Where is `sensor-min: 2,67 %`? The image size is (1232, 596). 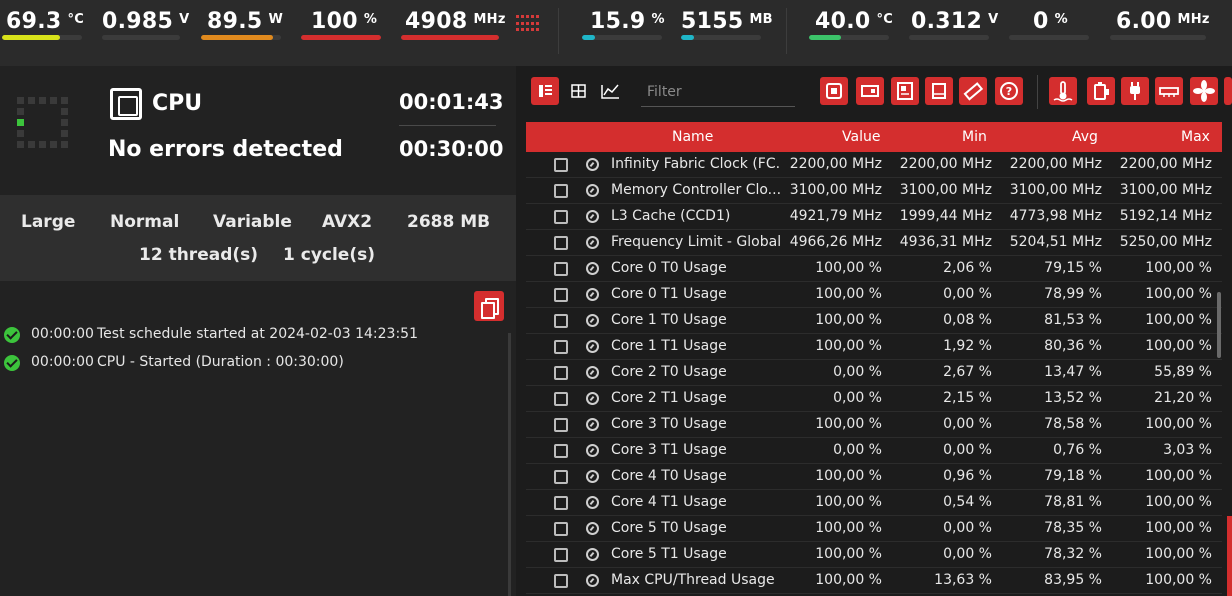
sensor-min: 2,67 % is located at coordinates (967, 372).